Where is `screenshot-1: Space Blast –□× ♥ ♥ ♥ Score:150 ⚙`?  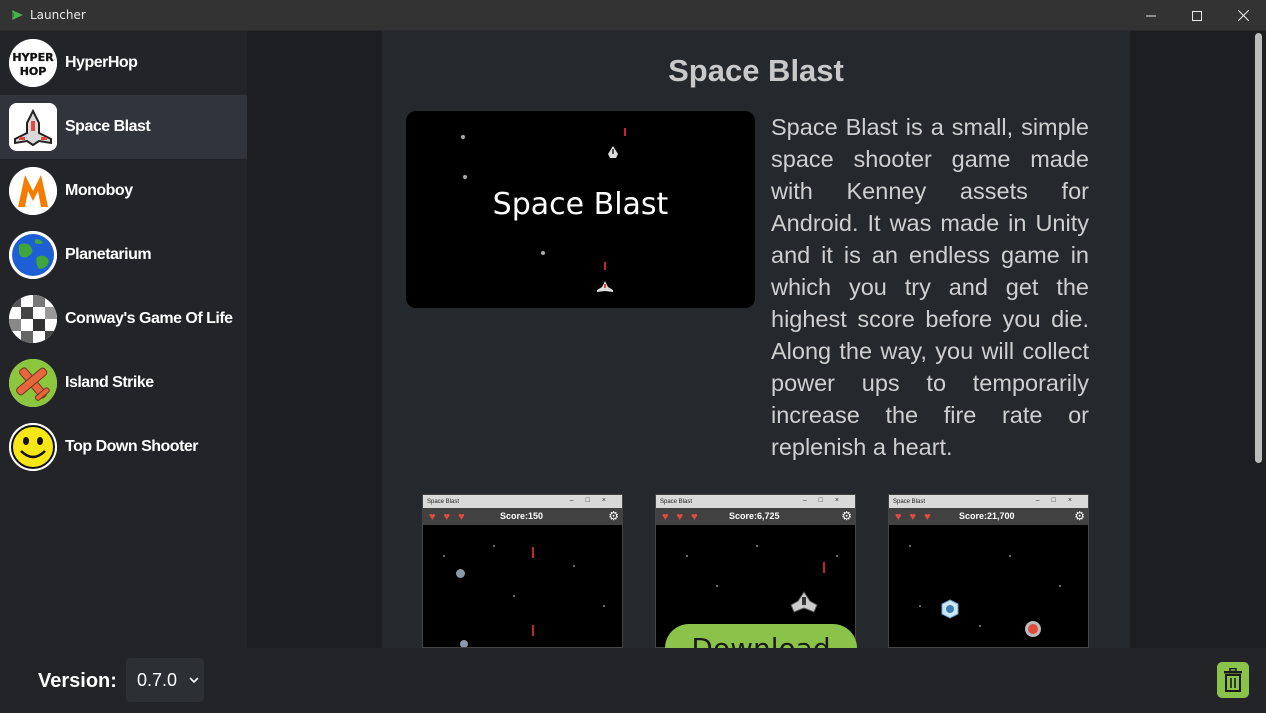 screenshot-1: Space Blast –□× ♥ ♥ ♥ Score:150 ⚙ is located at coordinates (522, 571).